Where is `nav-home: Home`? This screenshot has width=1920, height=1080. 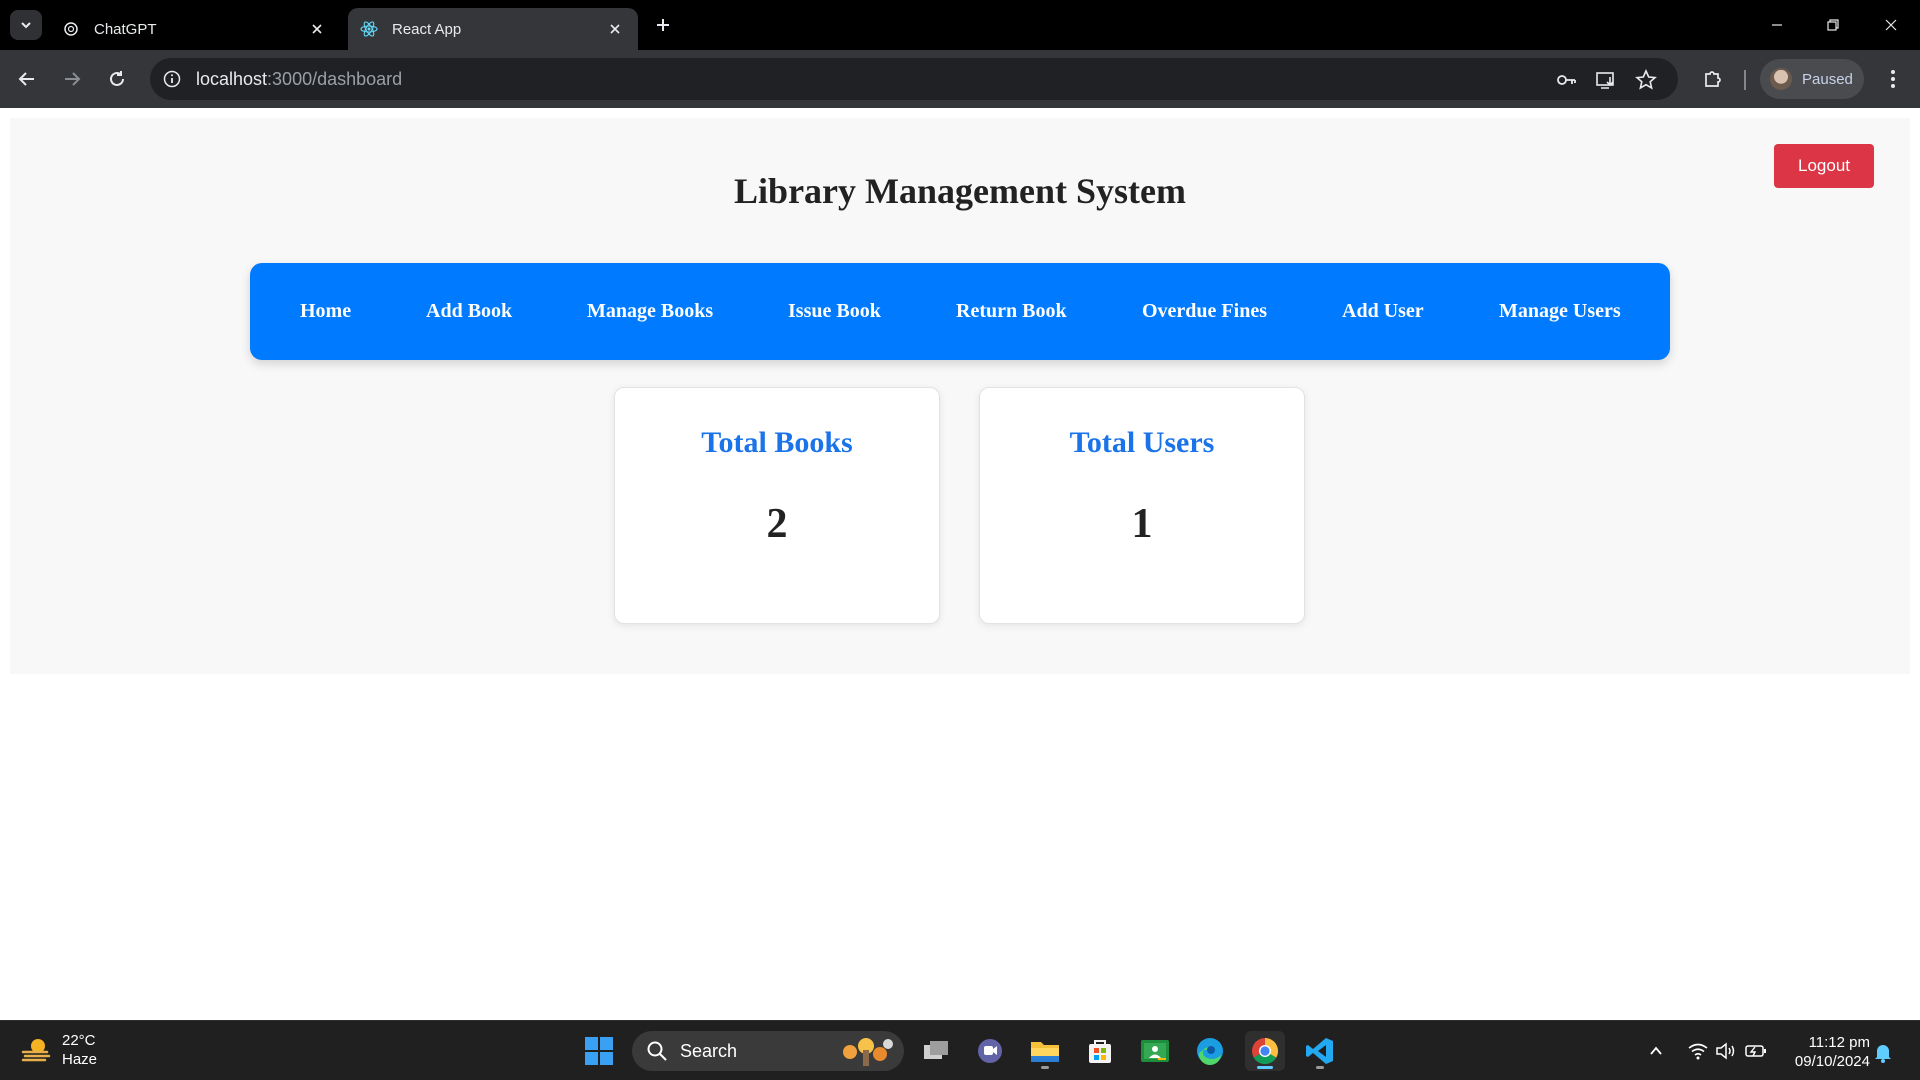 nav-home: Home is located at coordinates (325, 311).